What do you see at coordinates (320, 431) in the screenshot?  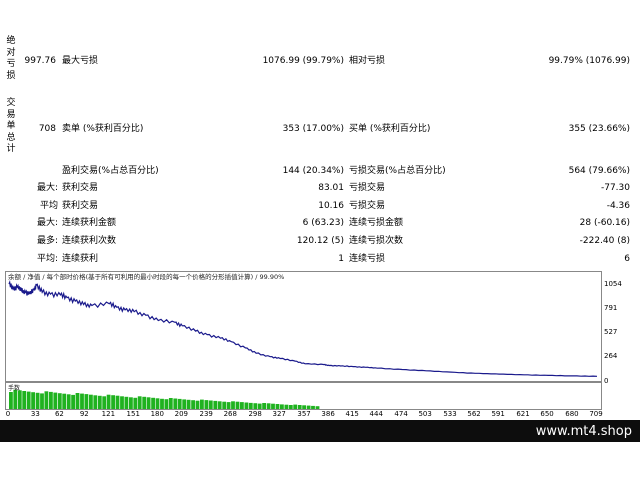 I see `footer-bar: www.mt4.shop` at bounding box center [320, 431].